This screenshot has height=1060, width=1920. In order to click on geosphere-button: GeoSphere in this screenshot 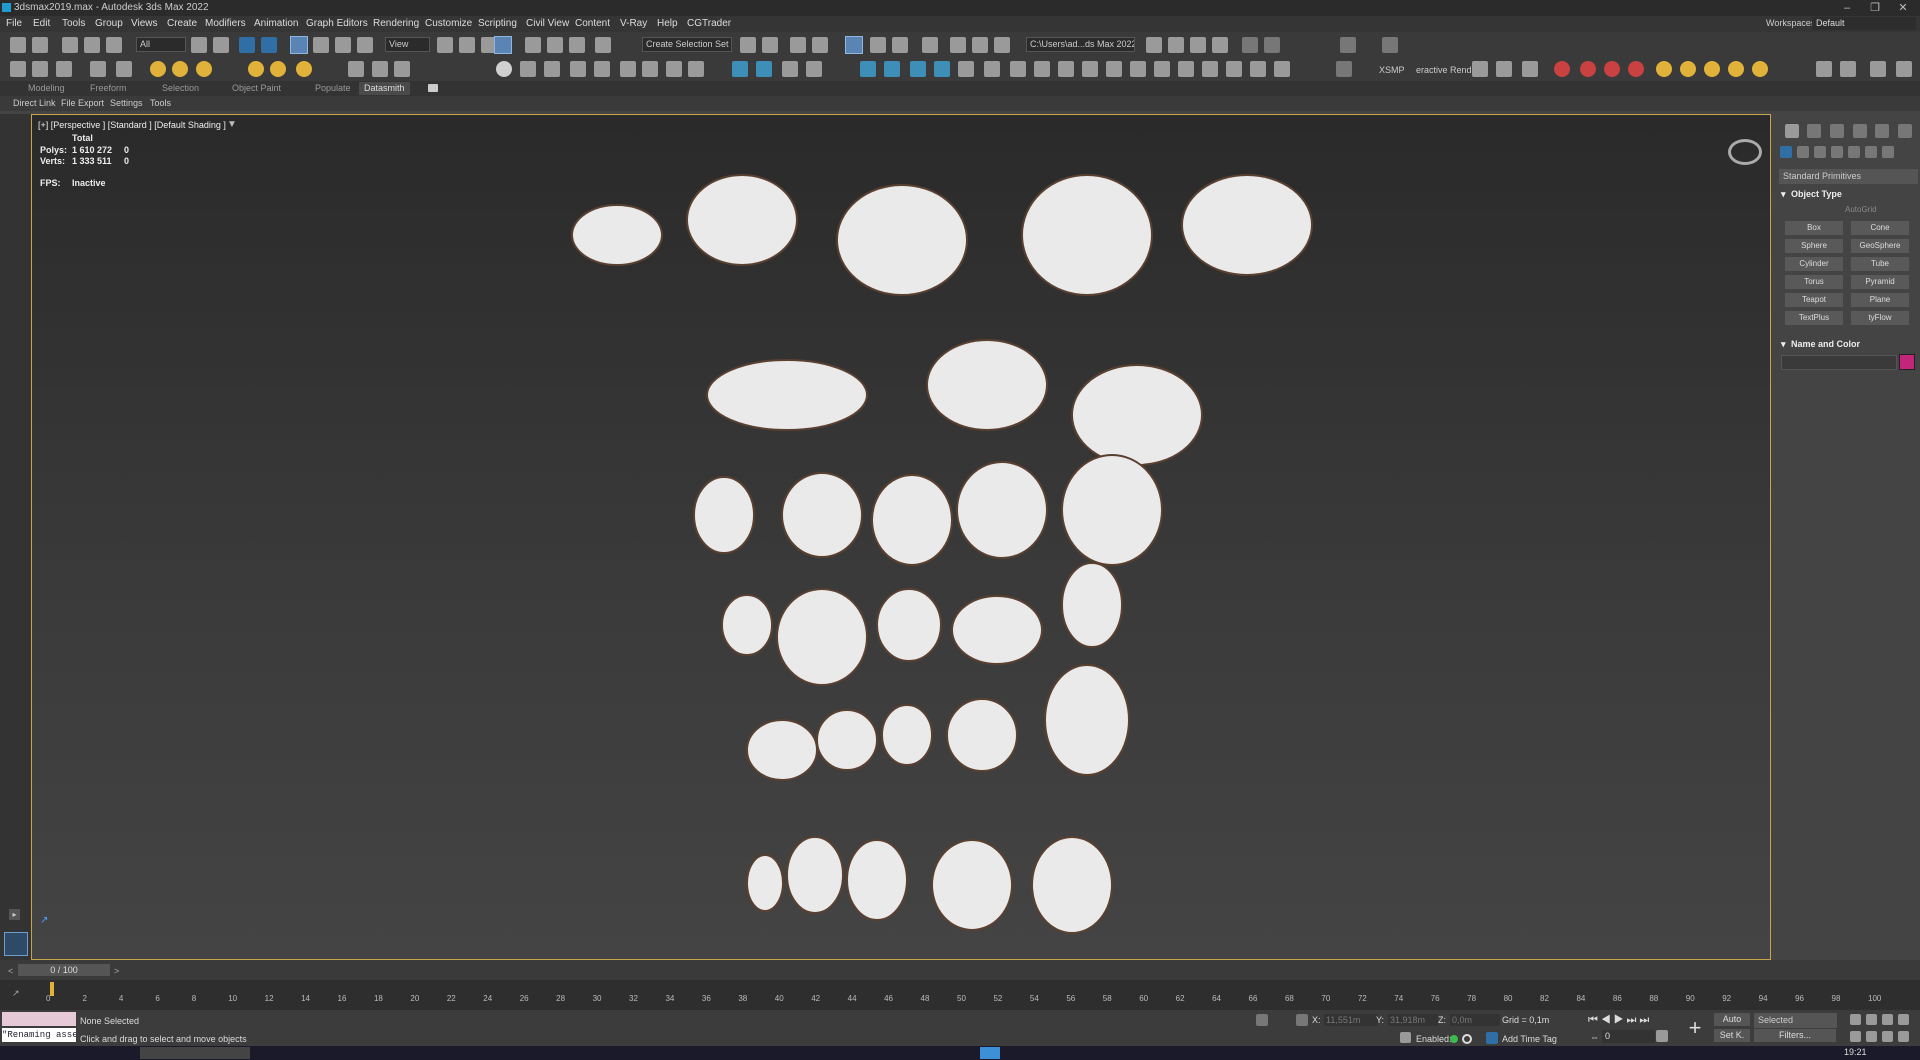, I will do `click(1880, 246)`.